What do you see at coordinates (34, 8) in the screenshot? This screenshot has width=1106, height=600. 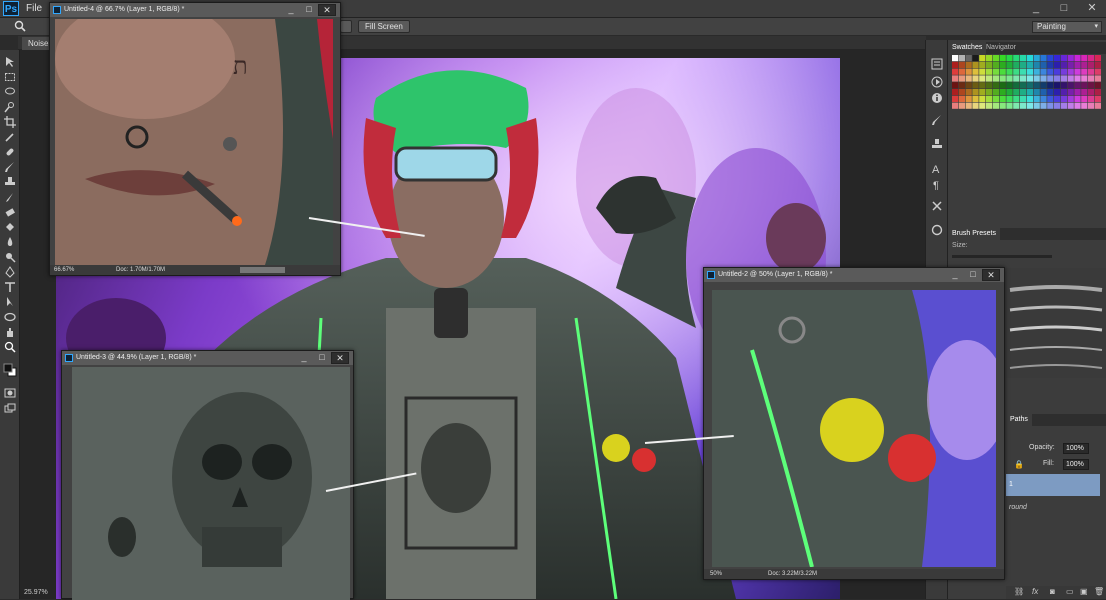 I see `menu-file: File` at bounding box center [34, 8].